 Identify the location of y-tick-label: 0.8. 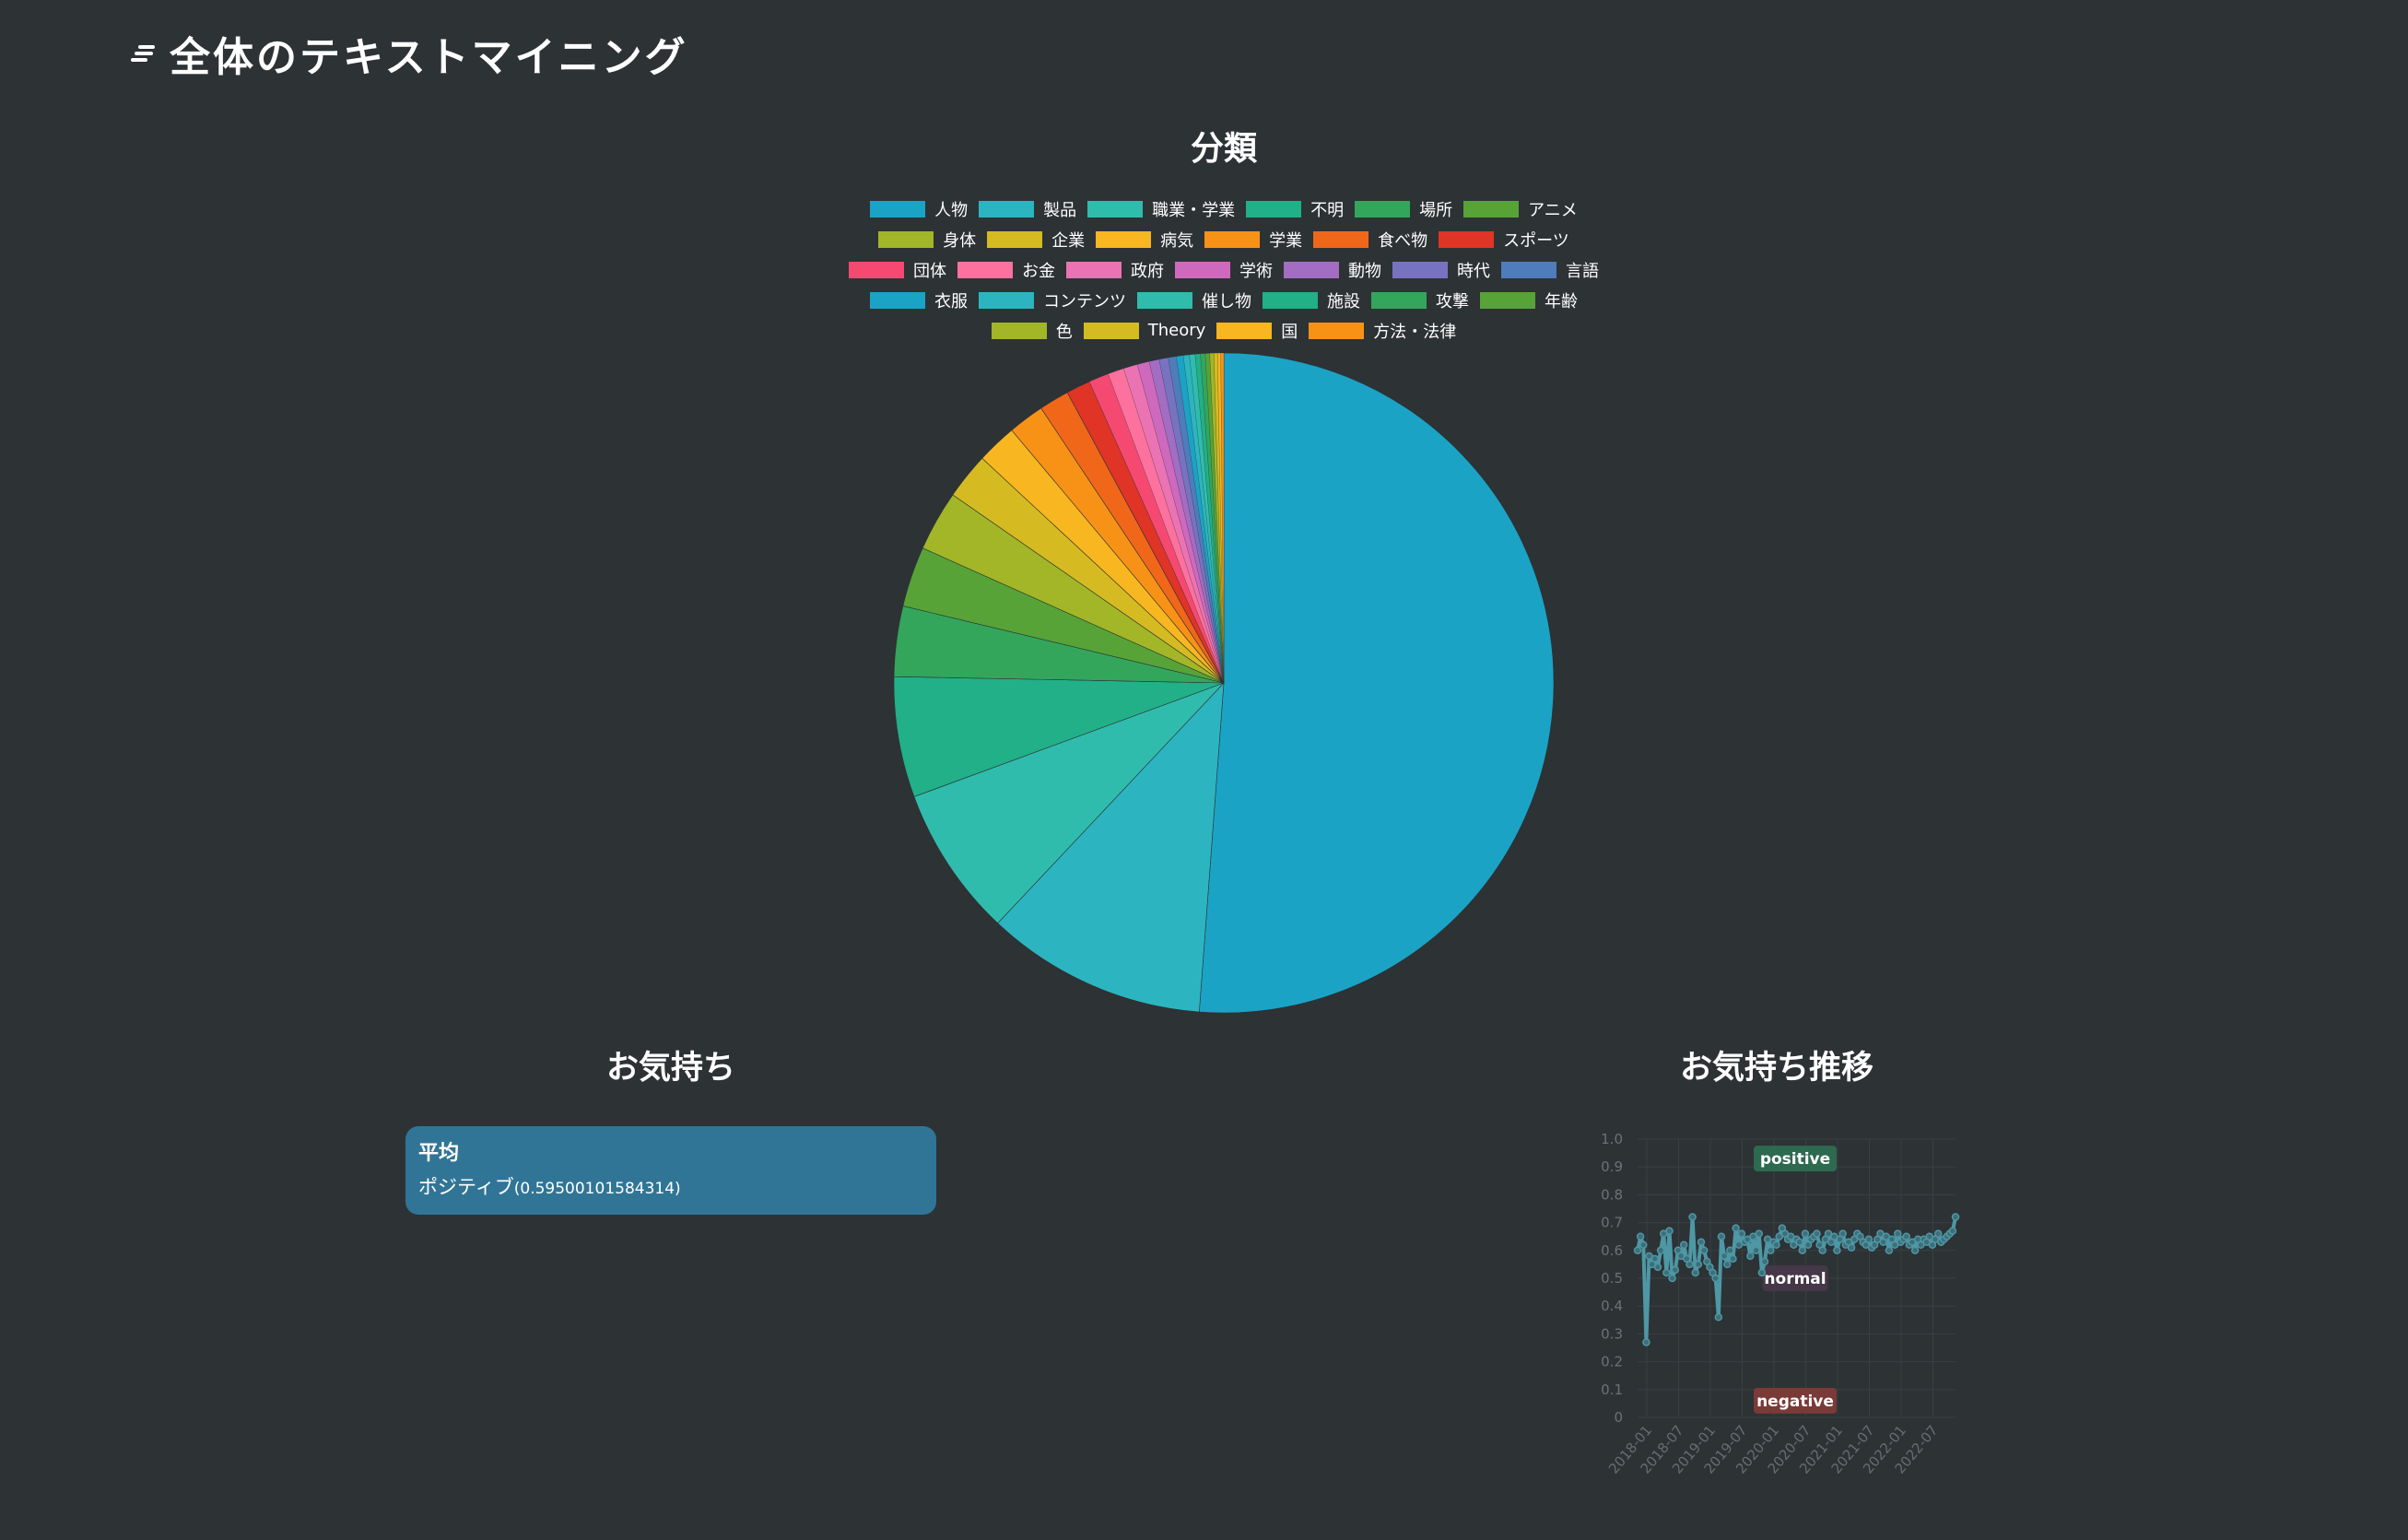
(1612, 1194).